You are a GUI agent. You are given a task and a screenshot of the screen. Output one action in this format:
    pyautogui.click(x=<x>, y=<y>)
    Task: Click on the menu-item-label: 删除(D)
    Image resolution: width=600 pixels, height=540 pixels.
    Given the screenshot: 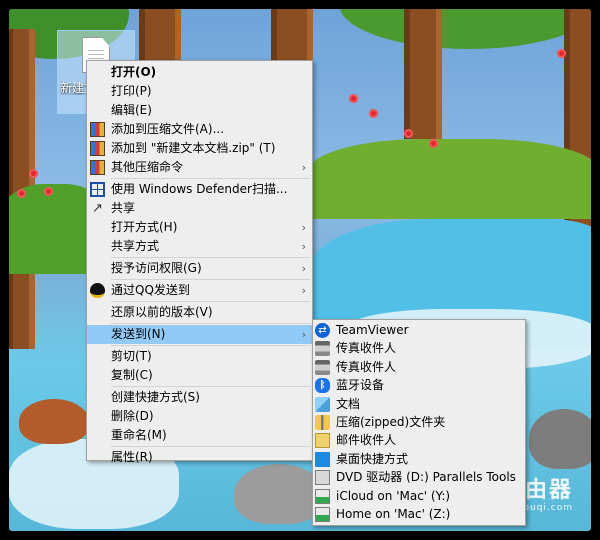 What is the action you would take?
    pyautogui.click(x=132, y=416)
    